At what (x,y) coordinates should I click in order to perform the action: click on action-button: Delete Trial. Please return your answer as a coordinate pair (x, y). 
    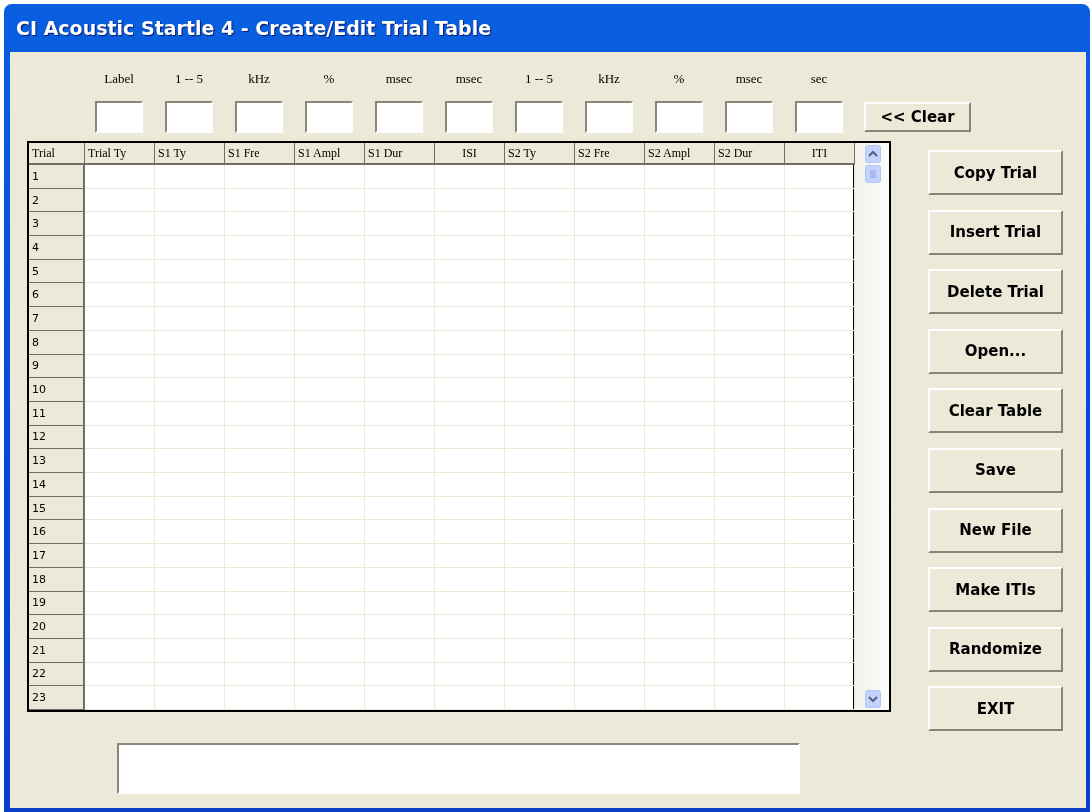
    Looking at the image, I should click on (995, 292).